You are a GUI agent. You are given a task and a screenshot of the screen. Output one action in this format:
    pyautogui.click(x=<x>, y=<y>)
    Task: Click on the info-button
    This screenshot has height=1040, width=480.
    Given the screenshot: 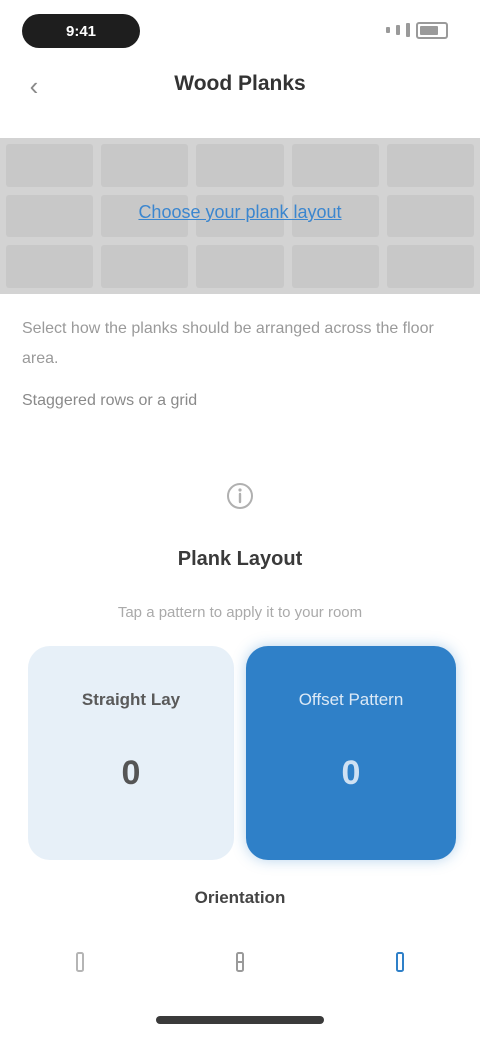 What is the action you would take?
    pyautogui.click(x=240, y=496)
    